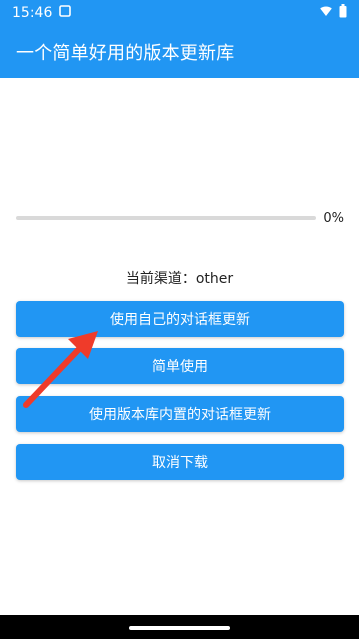  What do you see at coordinates (179, 279) in the screenshot?
I see `channel-label: 当前渠道：other` at bounding box center [179, 279].